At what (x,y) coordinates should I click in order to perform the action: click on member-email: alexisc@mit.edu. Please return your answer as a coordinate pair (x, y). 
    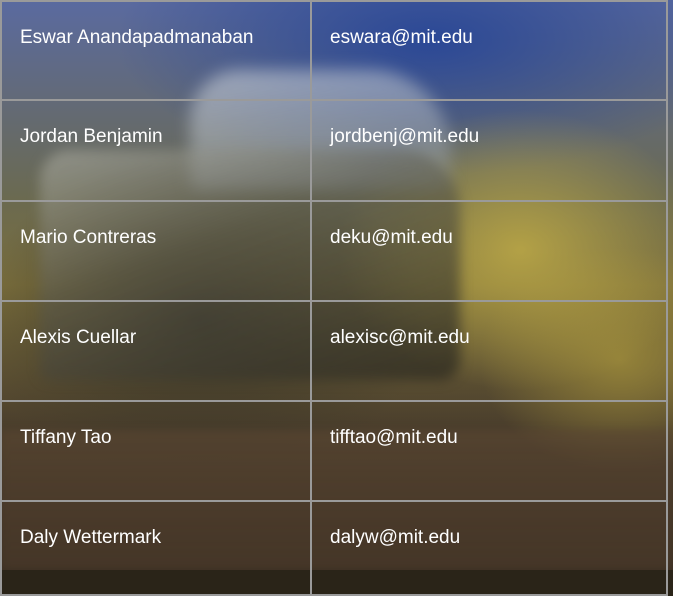
    Looking at the image, I should click on (489, 351).